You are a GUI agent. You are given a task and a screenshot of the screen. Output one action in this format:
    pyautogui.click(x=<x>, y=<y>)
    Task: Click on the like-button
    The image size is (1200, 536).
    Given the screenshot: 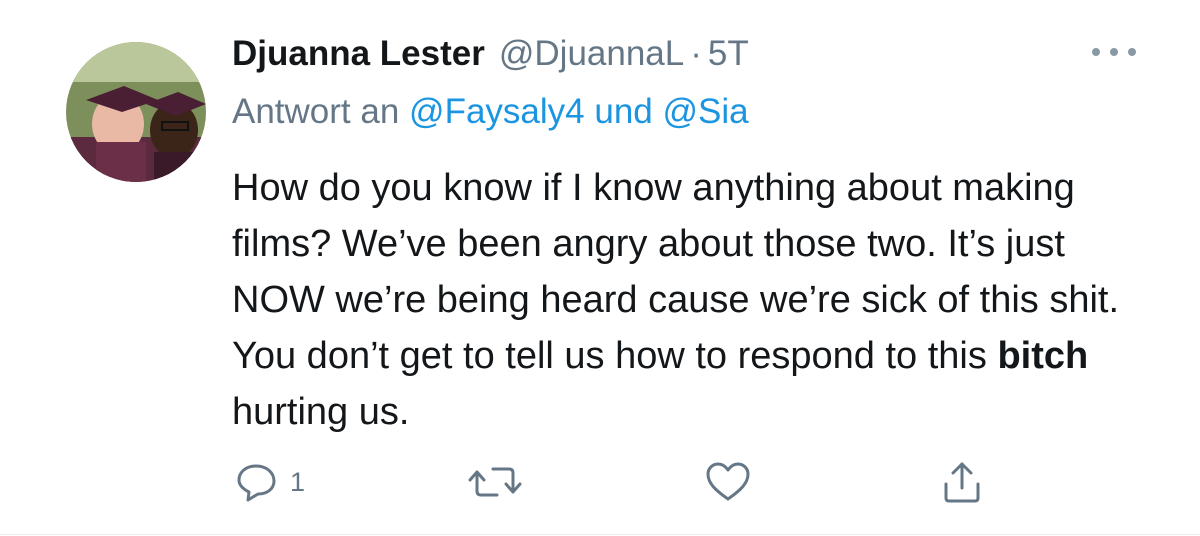 What is the action you would take?
    pyautogui.click(x=728, y=482)
    